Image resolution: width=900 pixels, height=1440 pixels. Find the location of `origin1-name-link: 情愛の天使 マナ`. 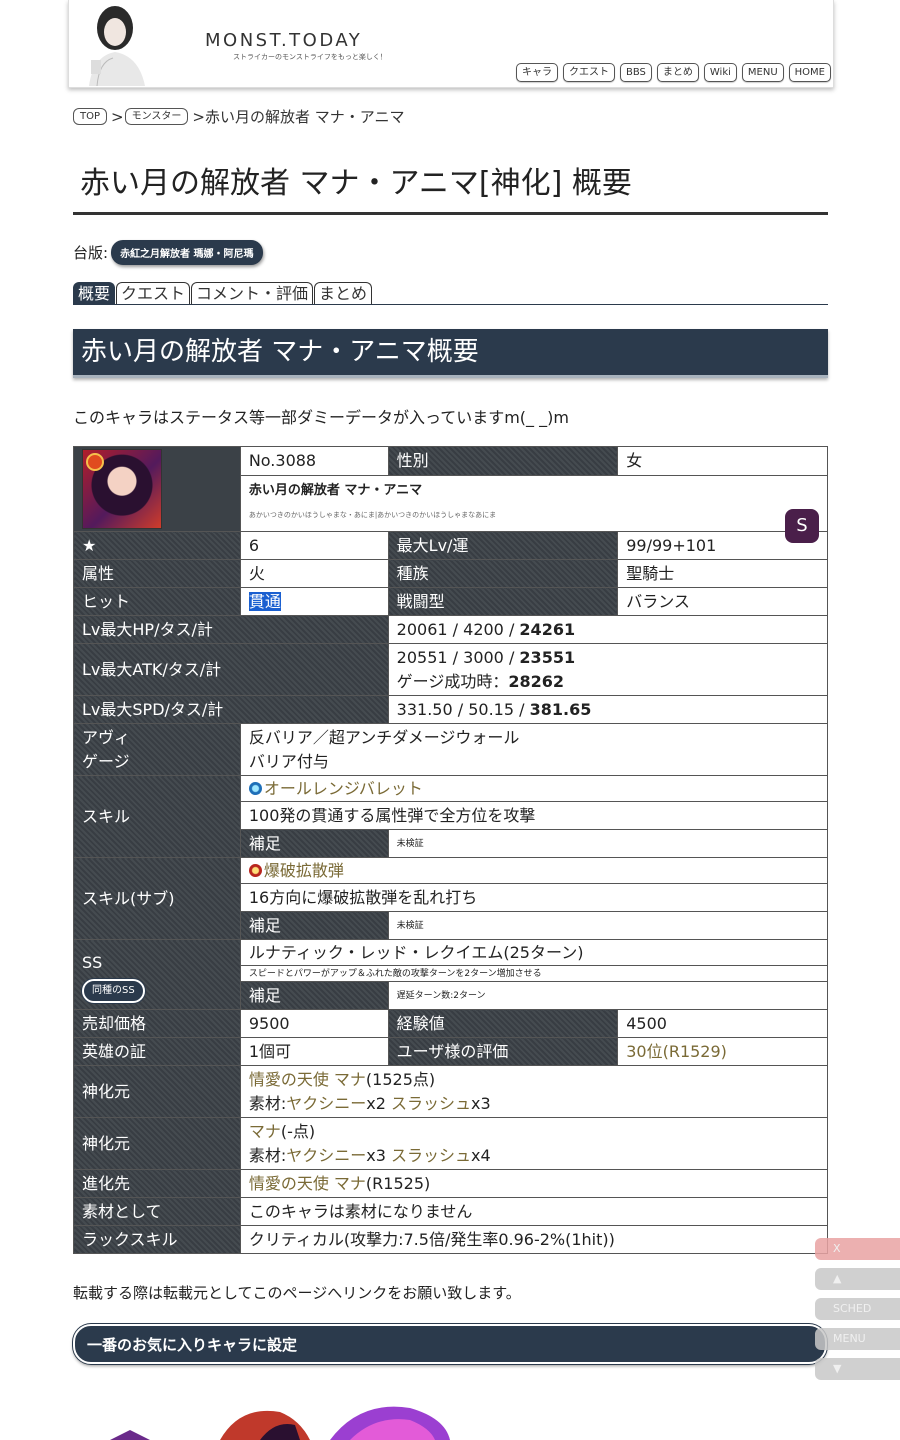

origin1-name-link: 情愛の天使 マナ is located at coordinates (307, 1079).